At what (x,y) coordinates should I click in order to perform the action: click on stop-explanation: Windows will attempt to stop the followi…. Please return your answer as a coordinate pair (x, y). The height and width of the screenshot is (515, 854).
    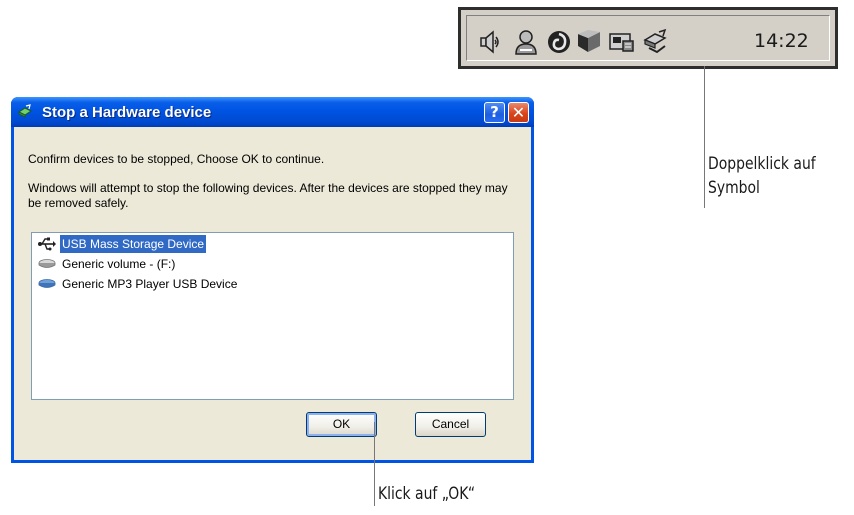
    Looking at the image, I should click on (268, 195).